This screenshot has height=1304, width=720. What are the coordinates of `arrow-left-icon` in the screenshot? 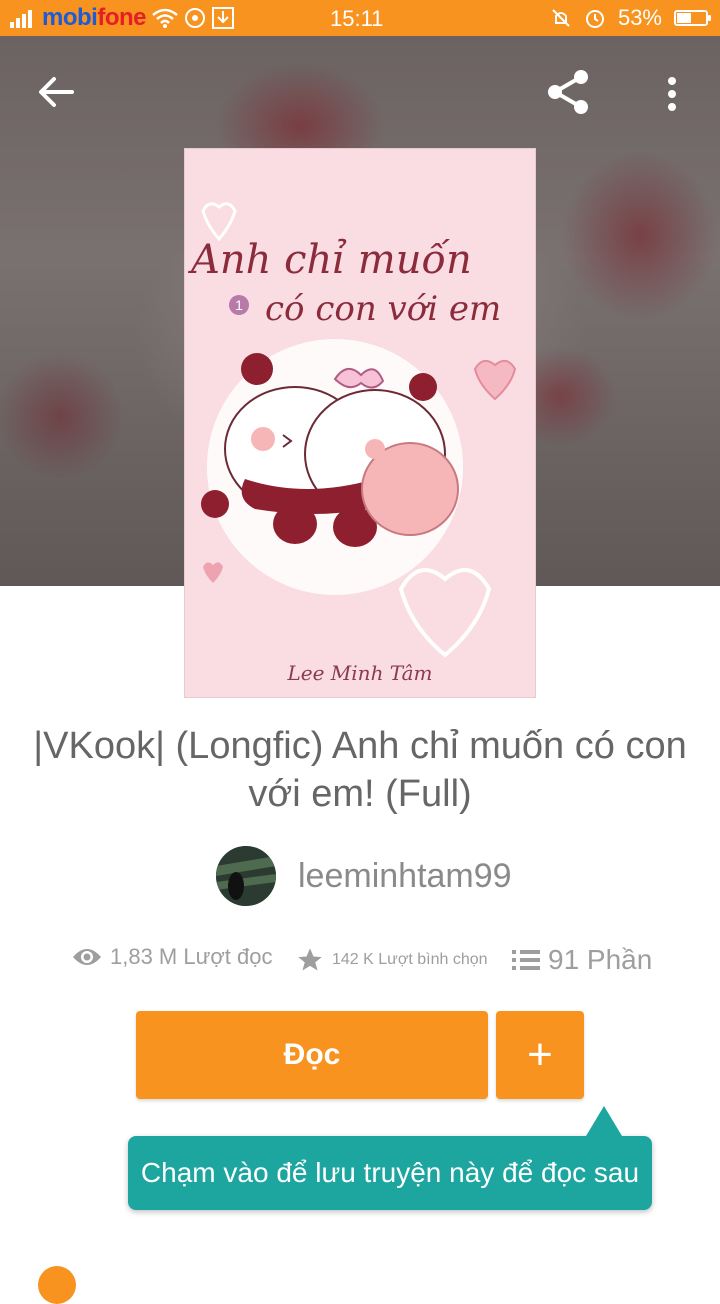 It's located at (56, 92).